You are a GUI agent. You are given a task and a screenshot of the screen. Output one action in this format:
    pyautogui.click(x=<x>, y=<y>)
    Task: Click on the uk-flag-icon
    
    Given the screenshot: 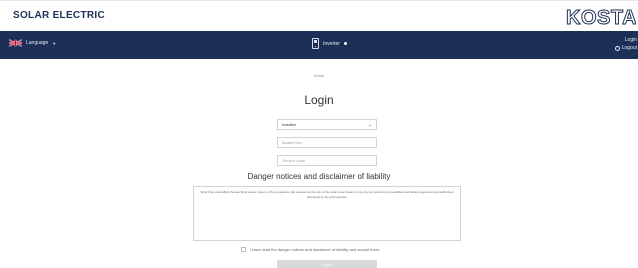 What is the action you would take?
    pyautogui.click(x=15, y=43)
    